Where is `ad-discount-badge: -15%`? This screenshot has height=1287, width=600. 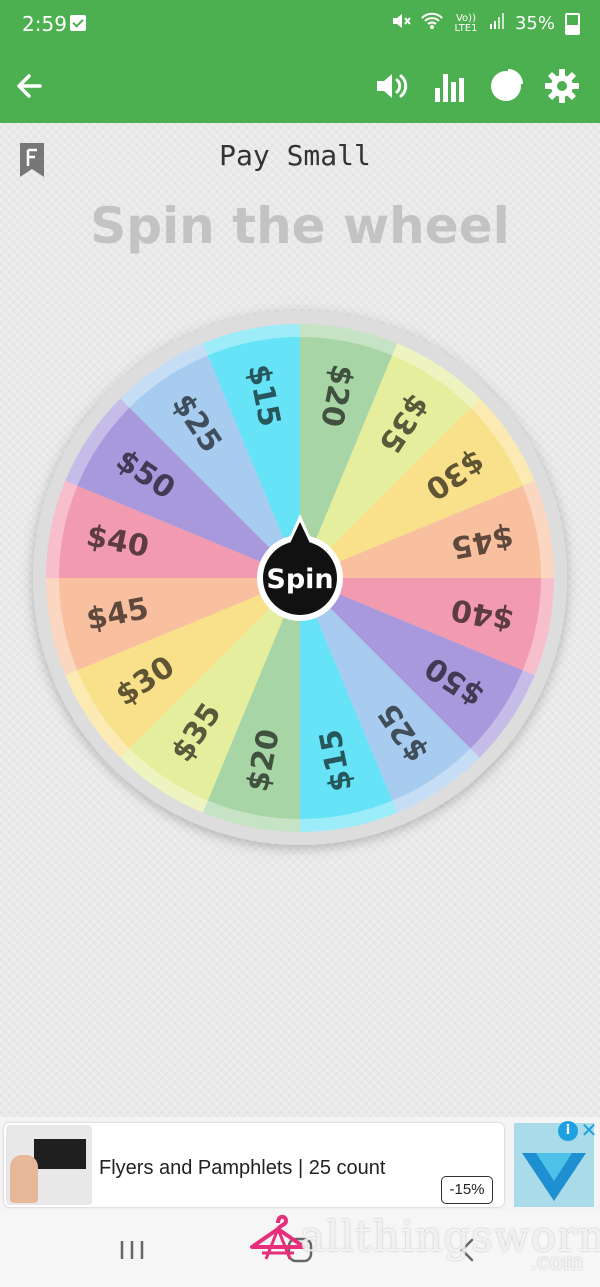 ad-discount-badge: -15% is located at coordinates (467, 1190).